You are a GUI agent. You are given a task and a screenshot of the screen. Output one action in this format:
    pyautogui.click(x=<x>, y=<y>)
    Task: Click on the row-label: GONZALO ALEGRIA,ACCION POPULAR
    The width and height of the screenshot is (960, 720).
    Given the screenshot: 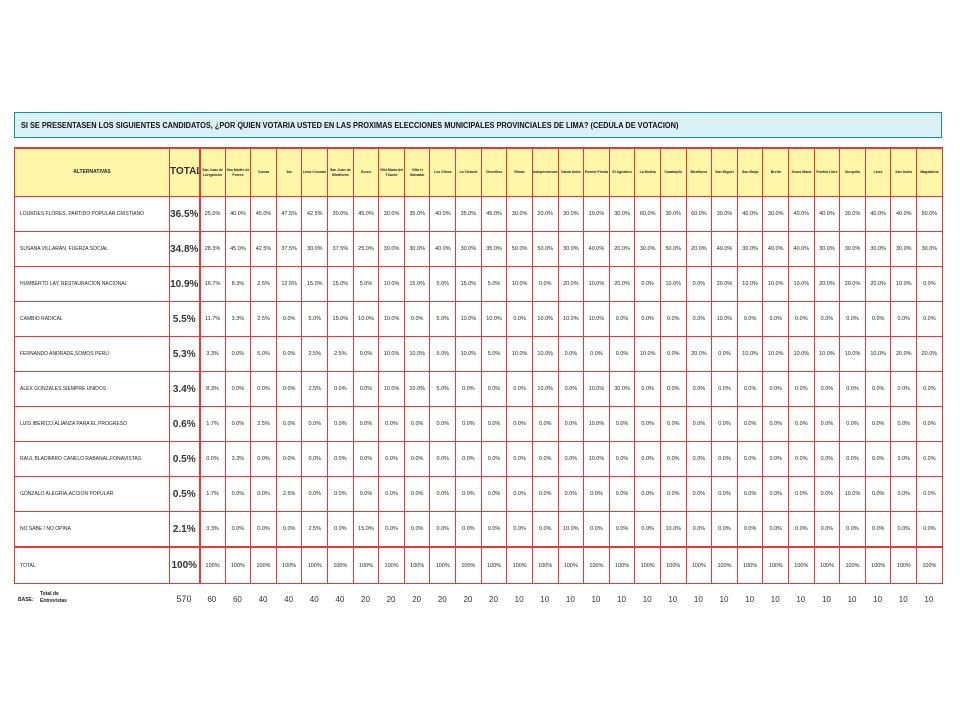 What is the action you would take?
    pyautogui.click(x=92, y=494)
    